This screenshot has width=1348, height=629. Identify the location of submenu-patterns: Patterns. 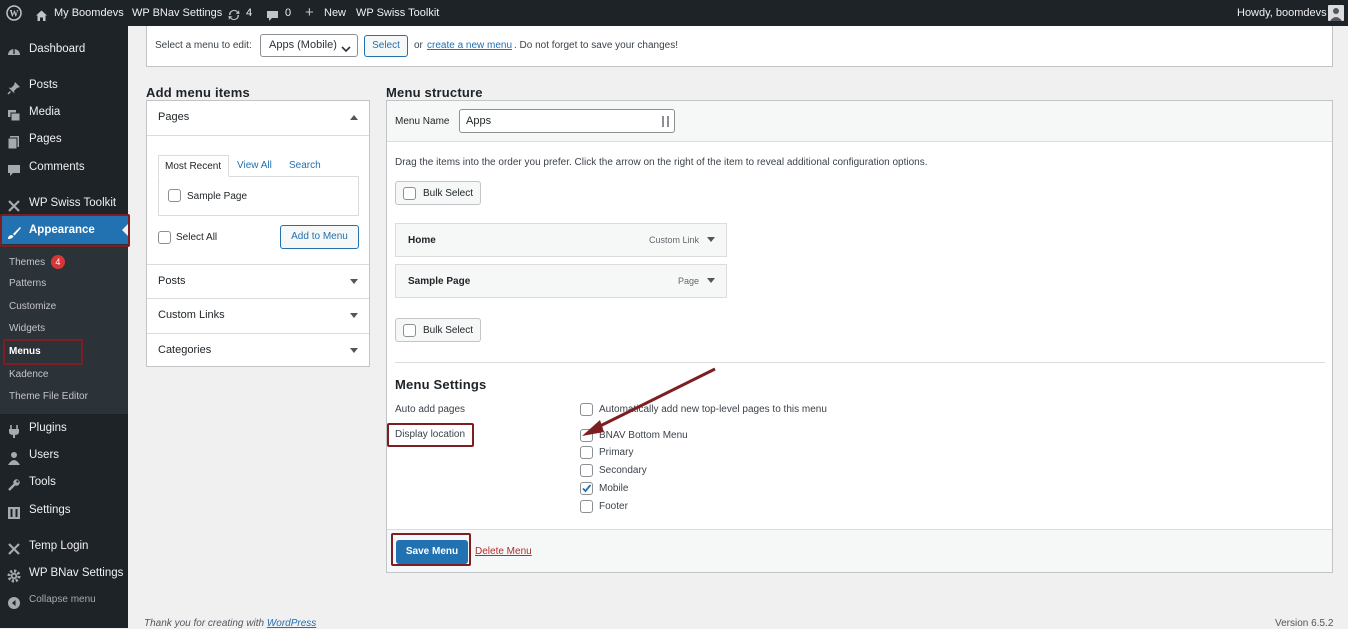
(27, 284).